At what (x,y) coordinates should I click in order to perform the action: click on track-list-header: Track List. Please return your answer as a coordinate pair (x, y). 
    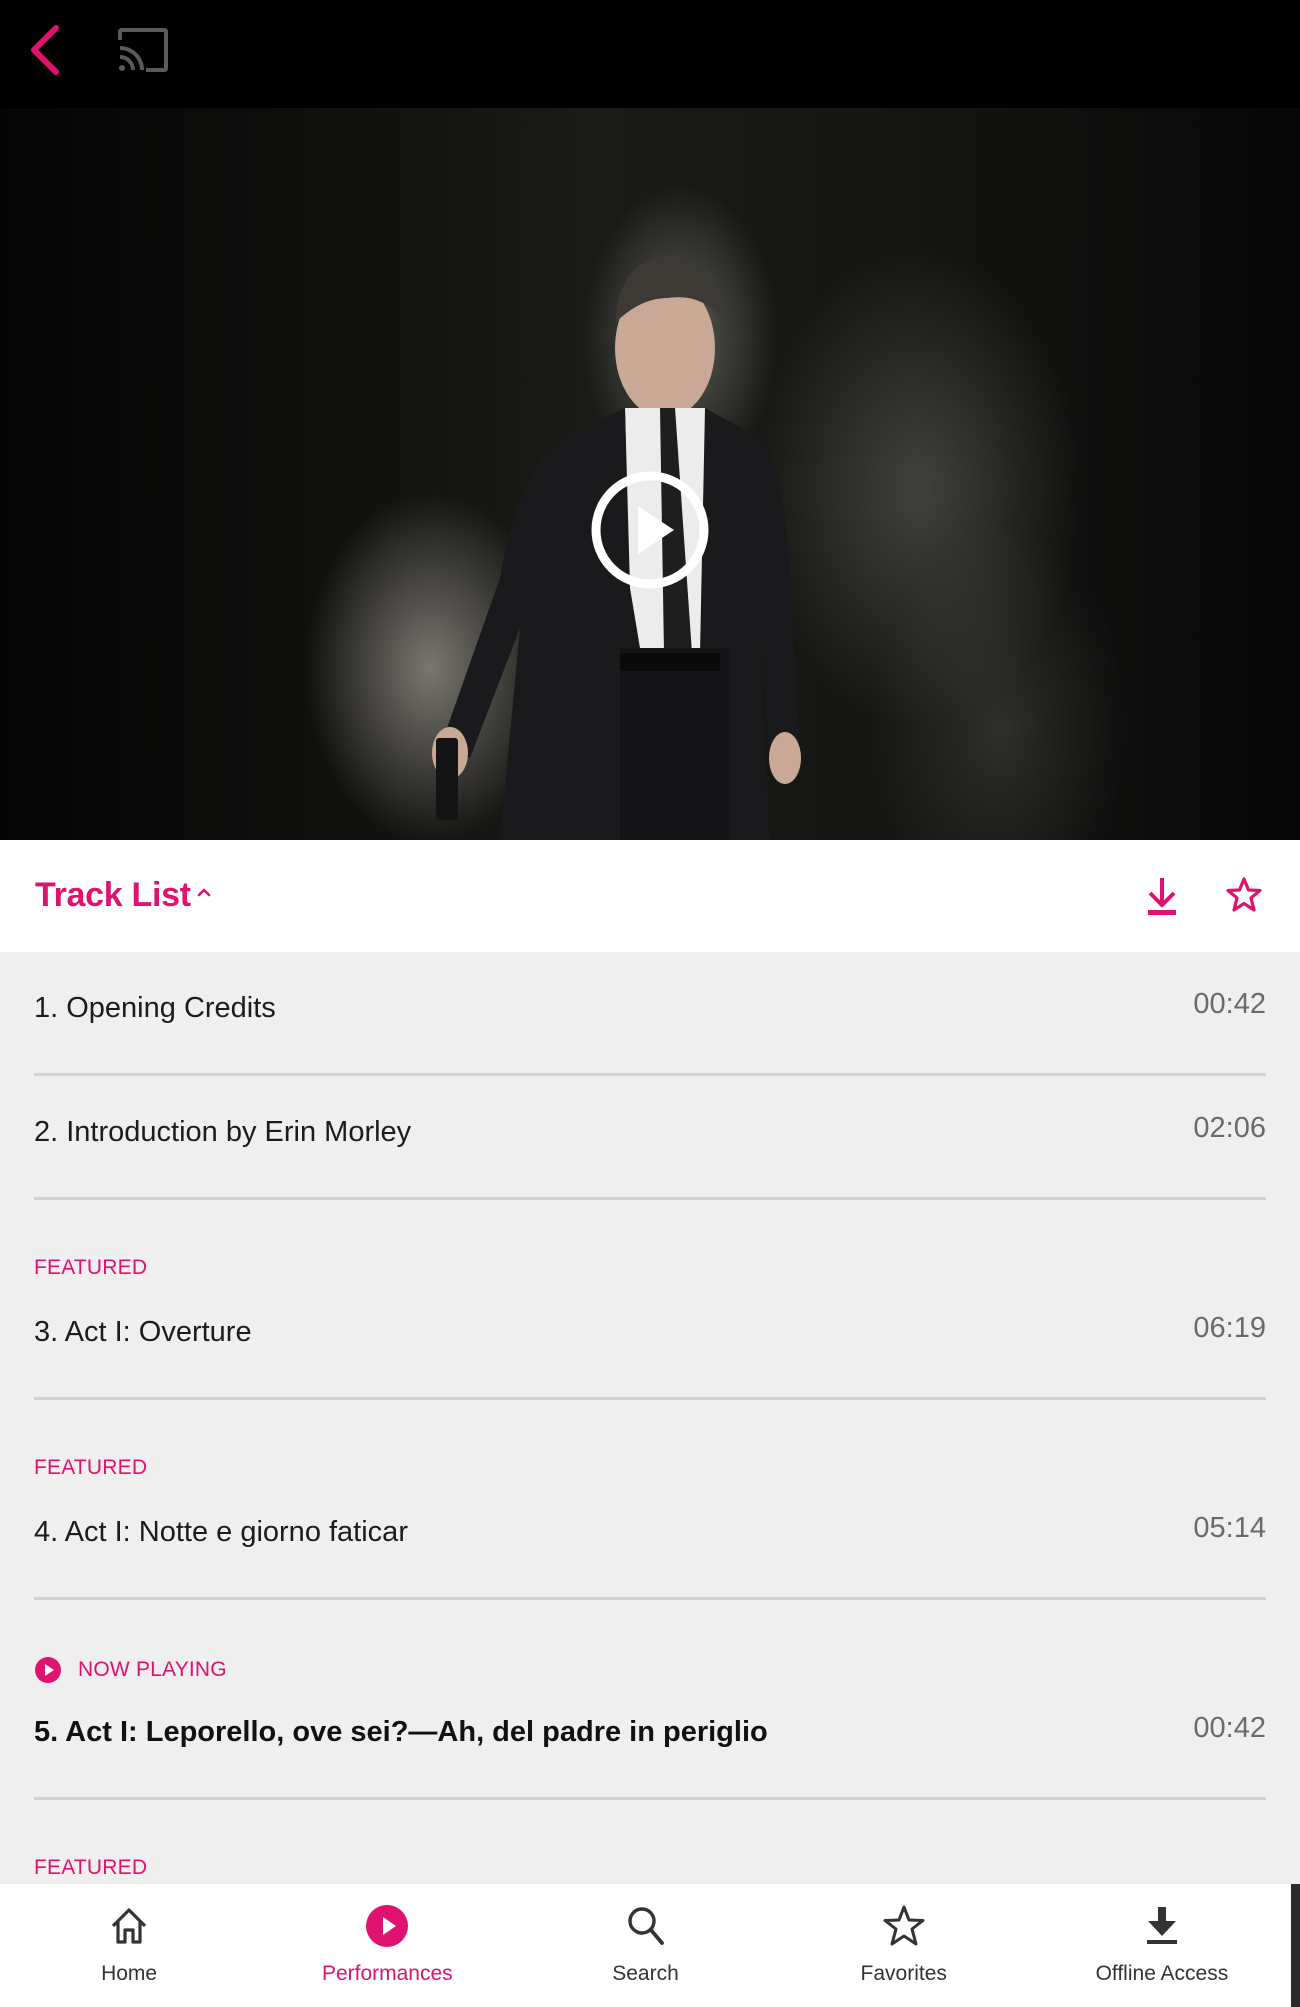
    Looking at the image, I should click on (650, 896).